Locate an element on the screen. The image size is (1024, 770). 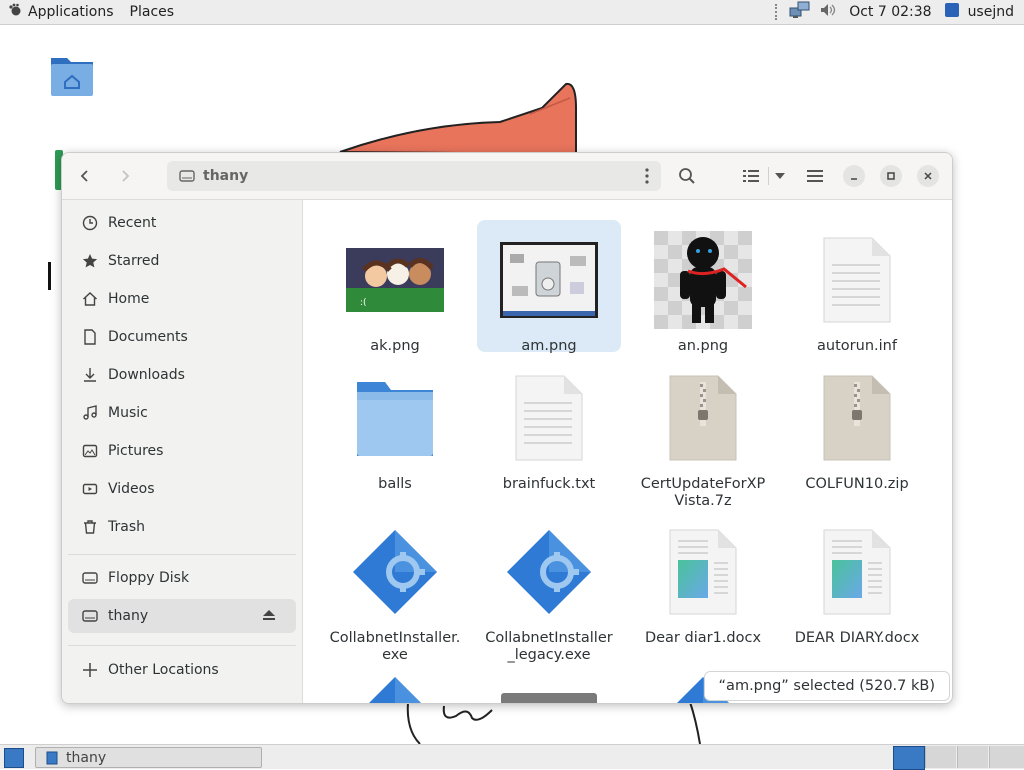
sidebar-item-downloads: Downloads is located at coordinates (182, 375).